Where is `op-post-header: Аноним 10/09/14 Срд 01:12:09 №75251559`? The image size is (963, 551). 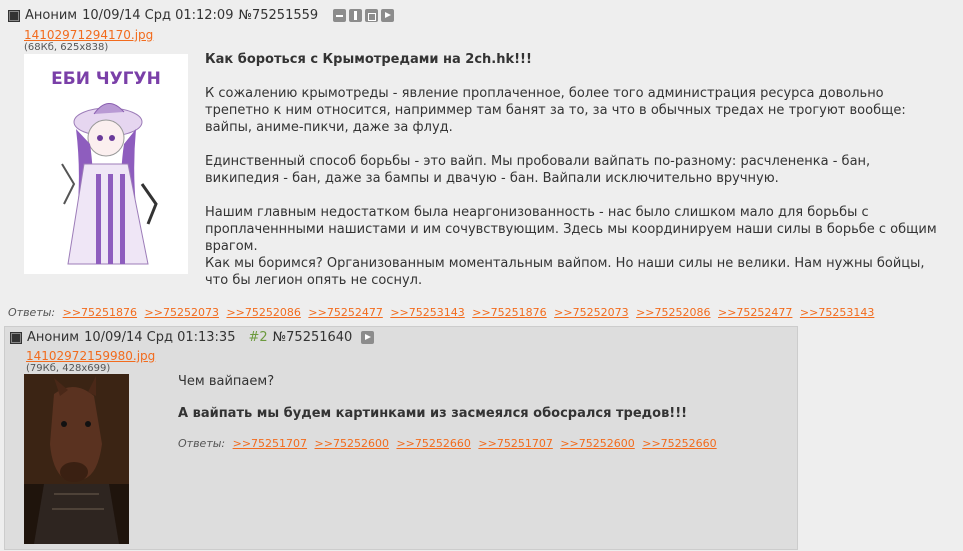
op-post-header: Аноним 10/09/14 Срд 01:12:09 №75251559 is located at coordinates (201, 15).